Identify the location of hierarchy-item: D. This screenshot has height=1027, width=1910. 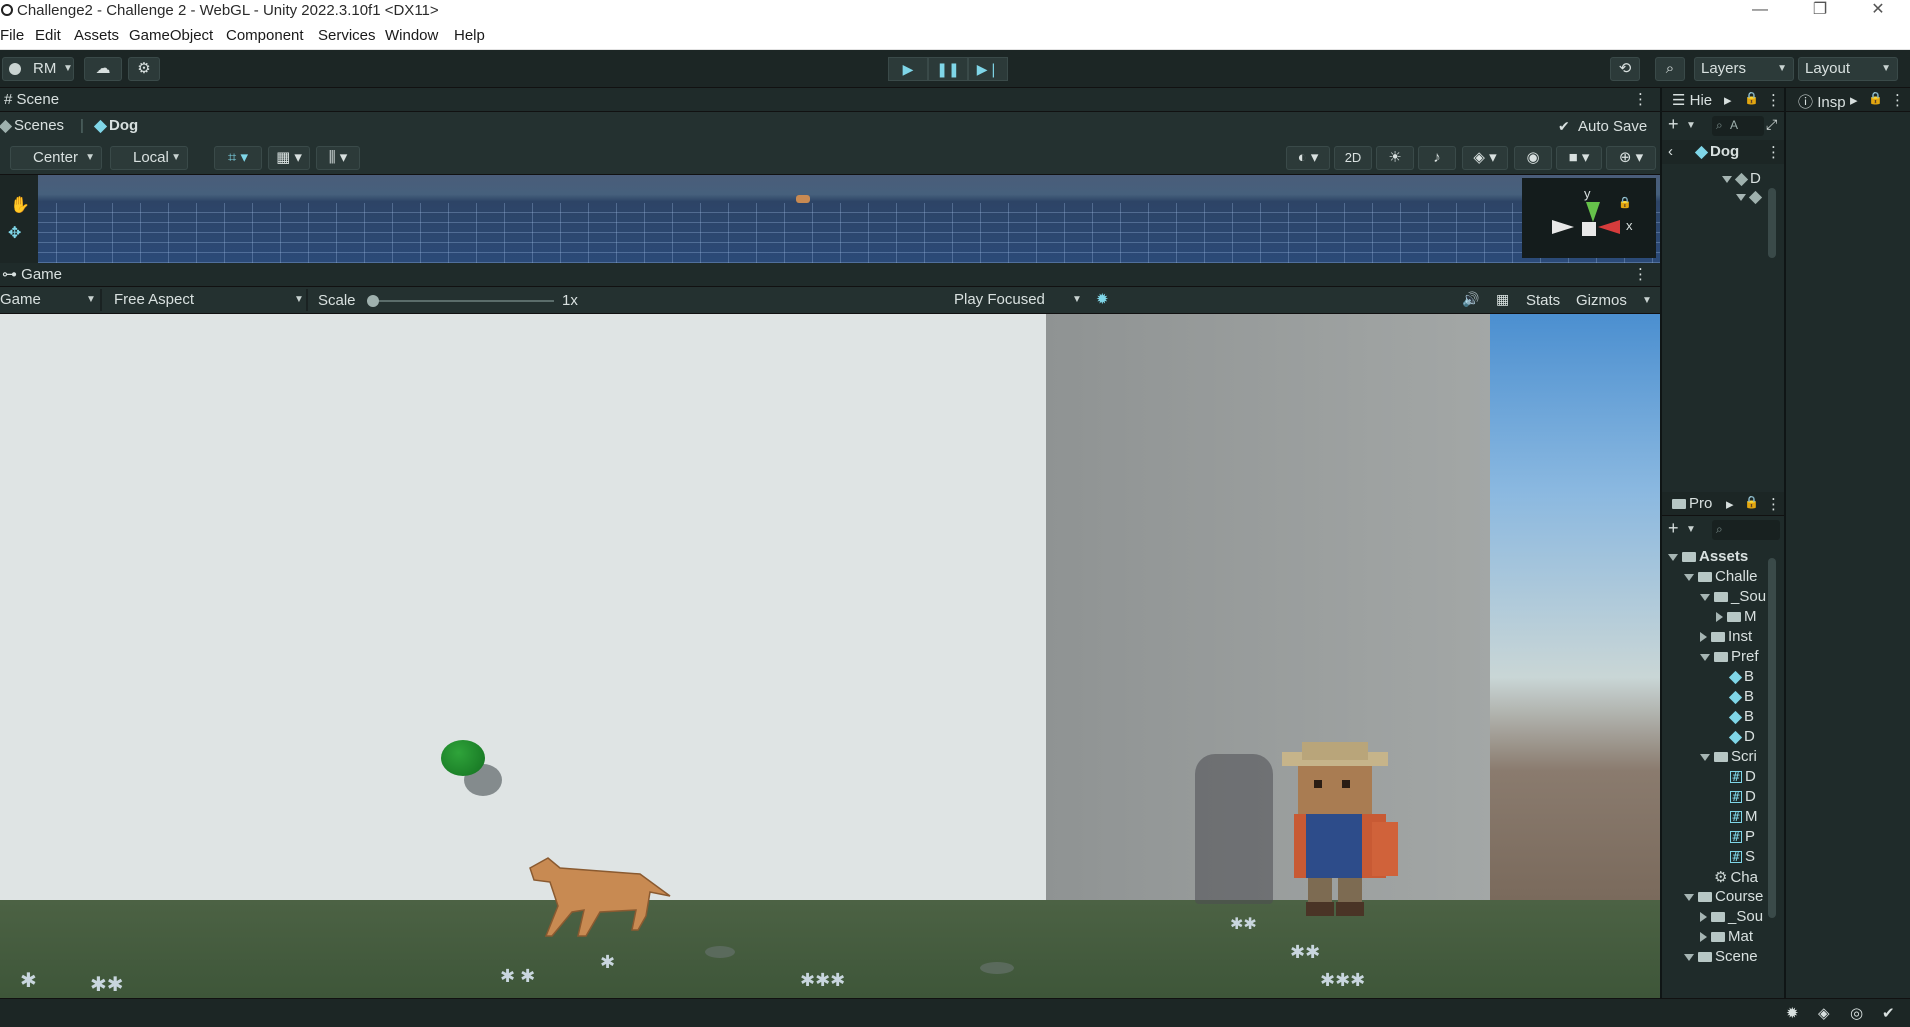
(1741, 178).